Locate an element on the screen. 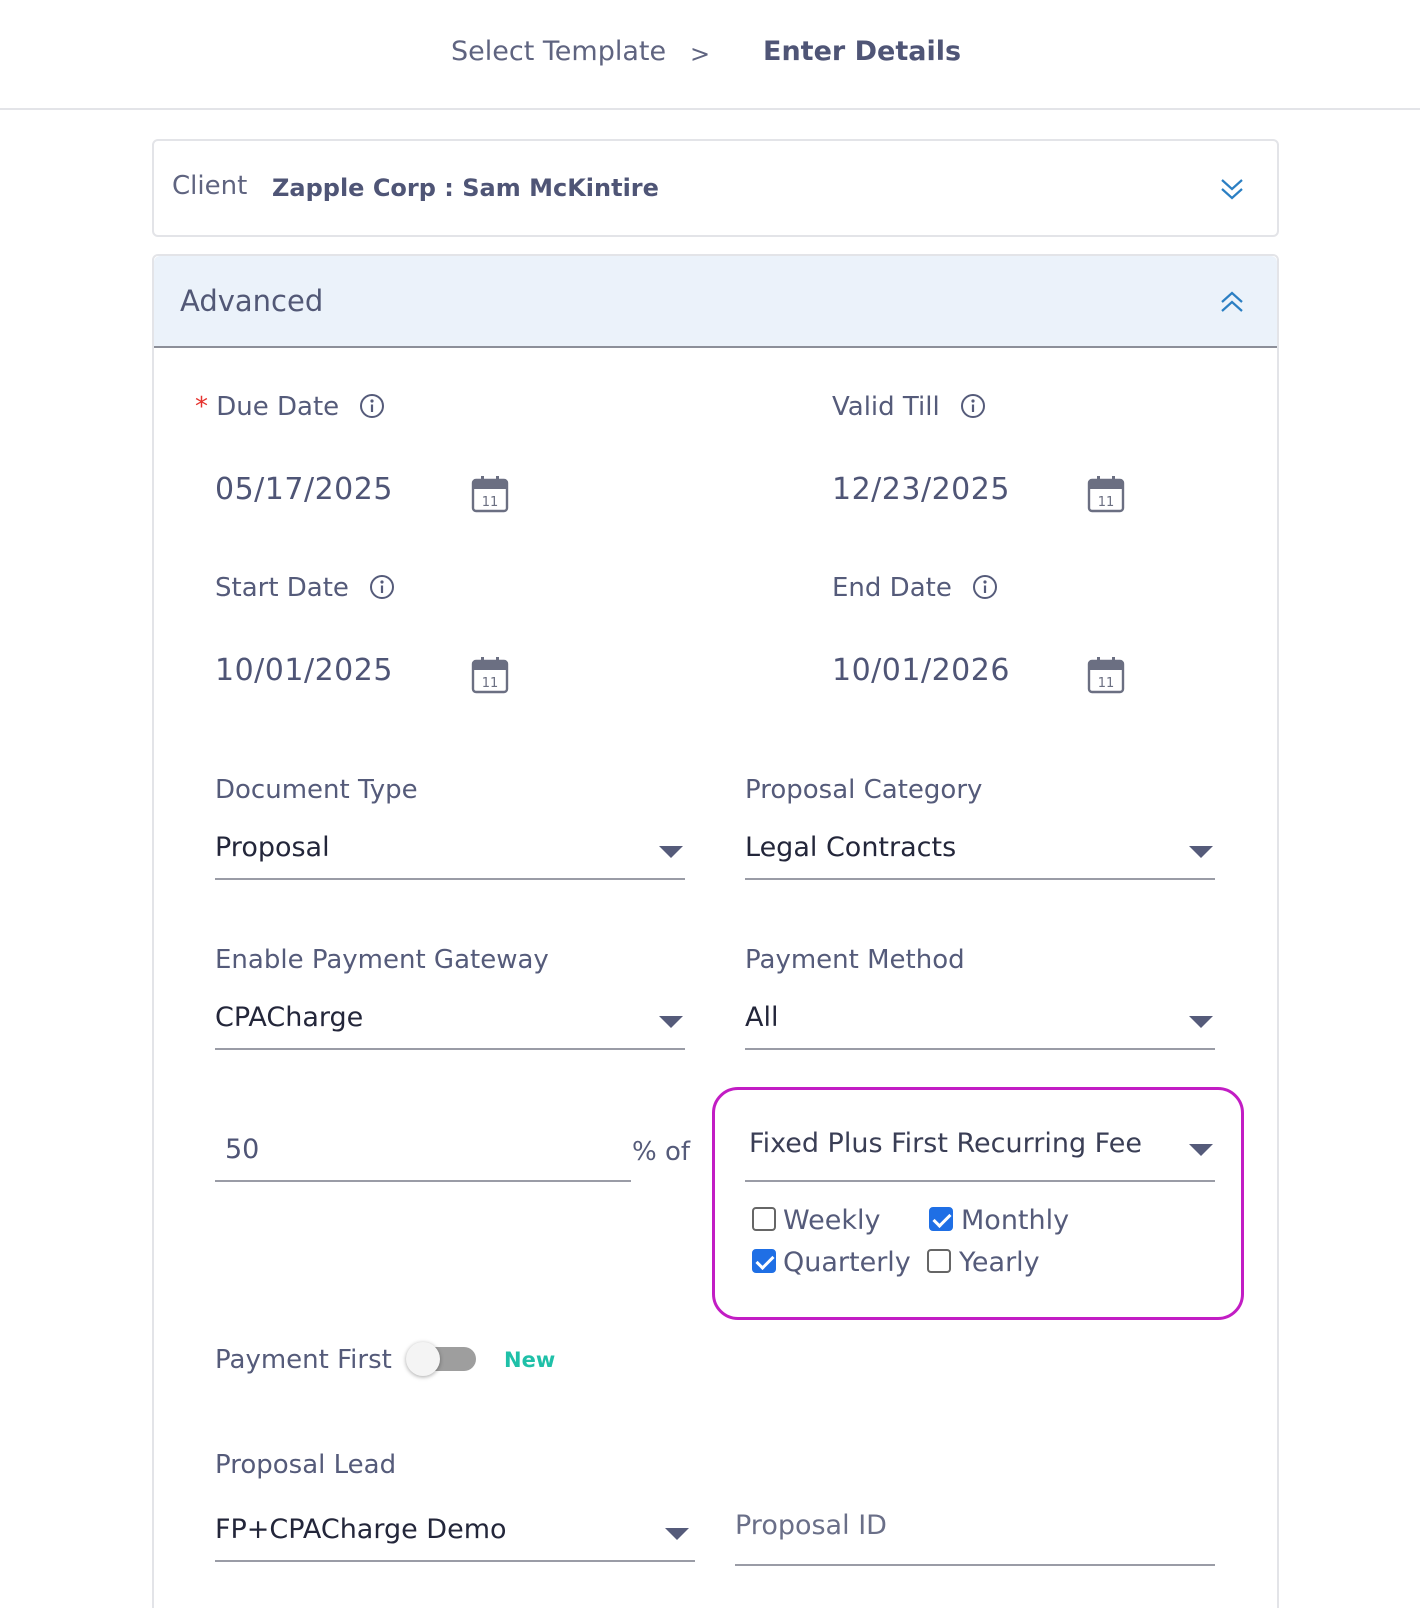  due-date-label-group: * Due Date is located at coordinates (290, 407).